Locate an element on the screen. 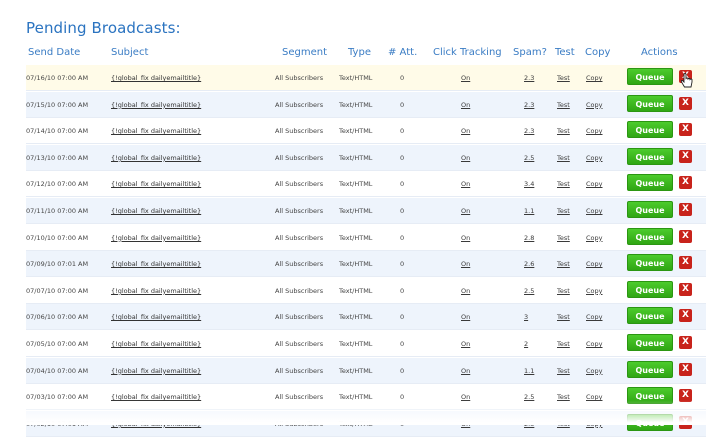 This screenshot has width=720, height=437. col-attachments: # Att. is located at coordinates (402, 52).